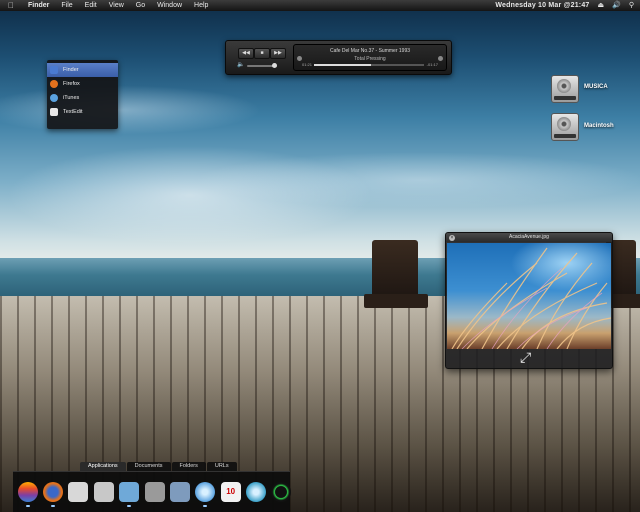 This screenshot has width=640, height=512. What do you see at coordinates (116, 5) in the screenshot?
I see `menu-view: View` at bounding box center [116, 5].